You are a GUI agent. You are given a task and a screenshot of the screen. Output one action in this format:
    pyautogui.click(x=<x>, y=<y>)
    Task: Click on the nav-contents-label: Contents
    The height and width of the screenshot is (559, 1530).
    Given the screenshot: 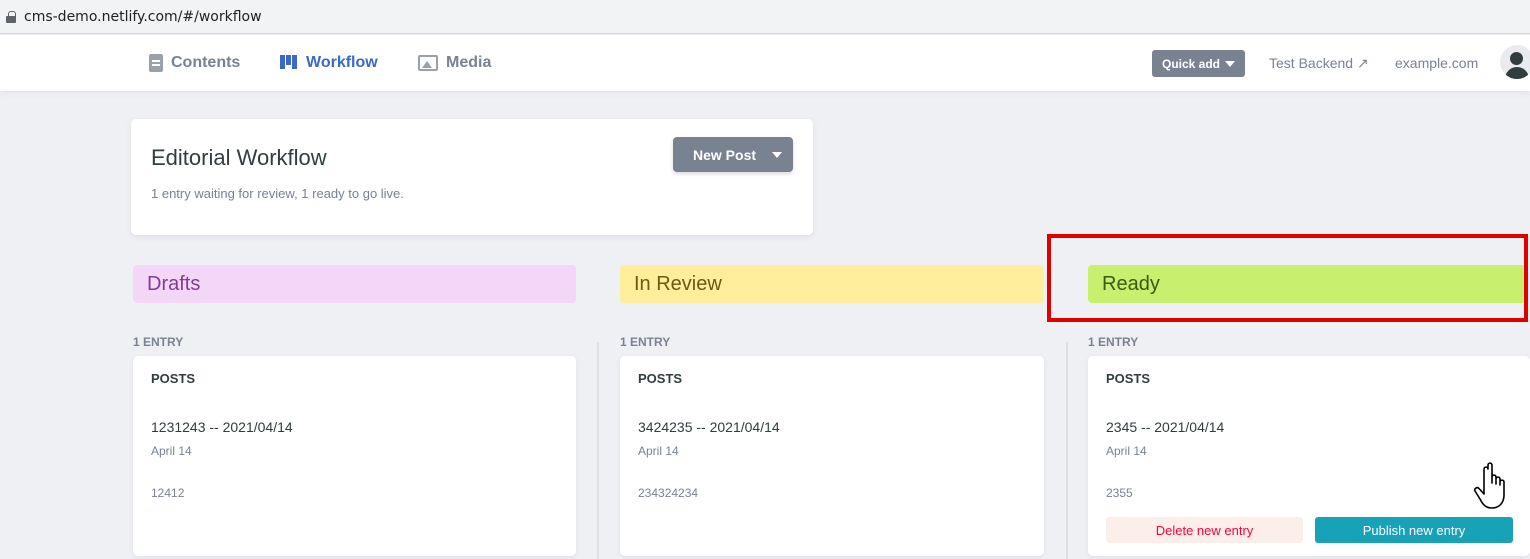 What is the action you would take?
    pyautogui.click(x=206, y=62)
    